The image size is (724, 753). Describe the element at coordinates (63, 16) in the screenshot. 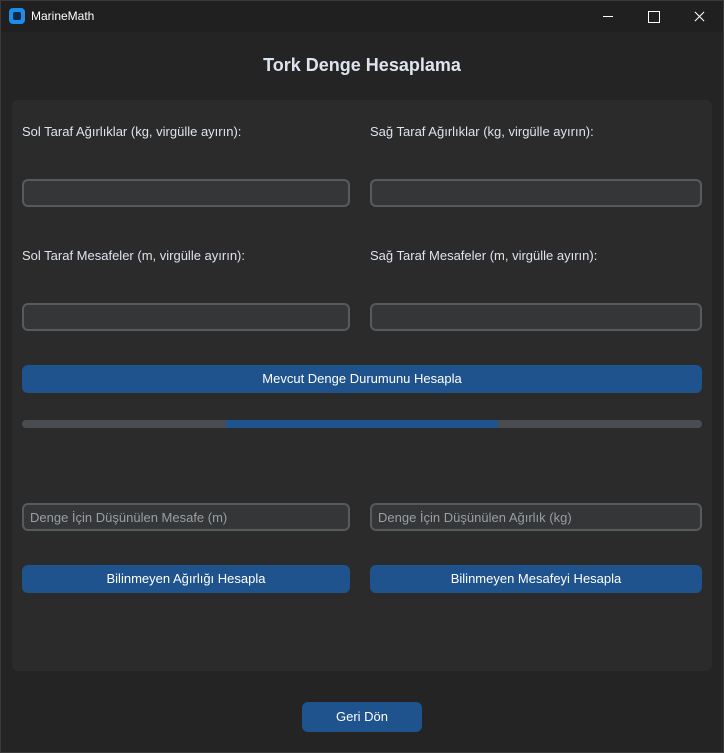

I see `window-title: MarineMath` at that location.